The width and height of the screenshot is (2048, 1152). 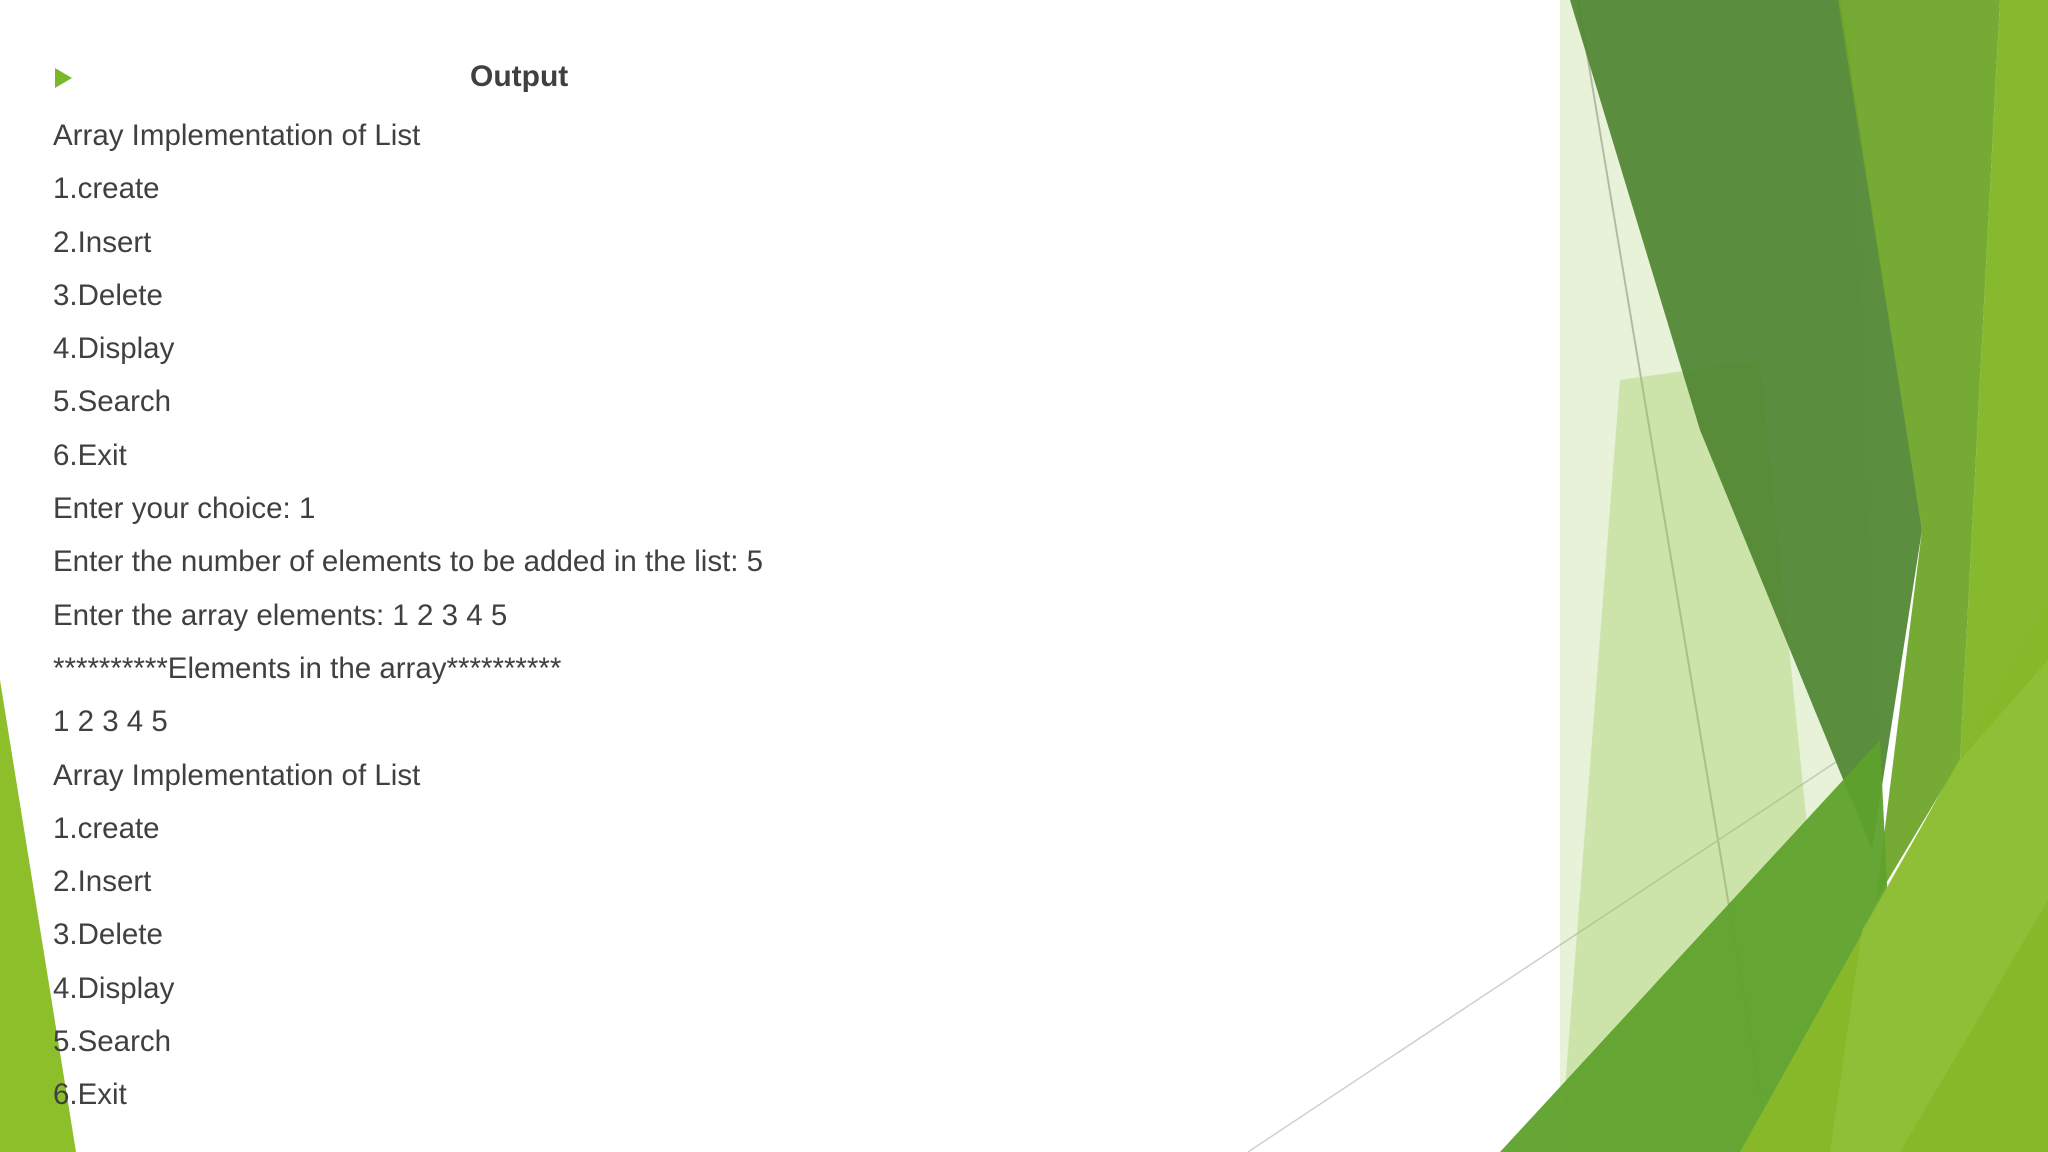 I want to click on title-row: Output, so click(x=753, y=82).